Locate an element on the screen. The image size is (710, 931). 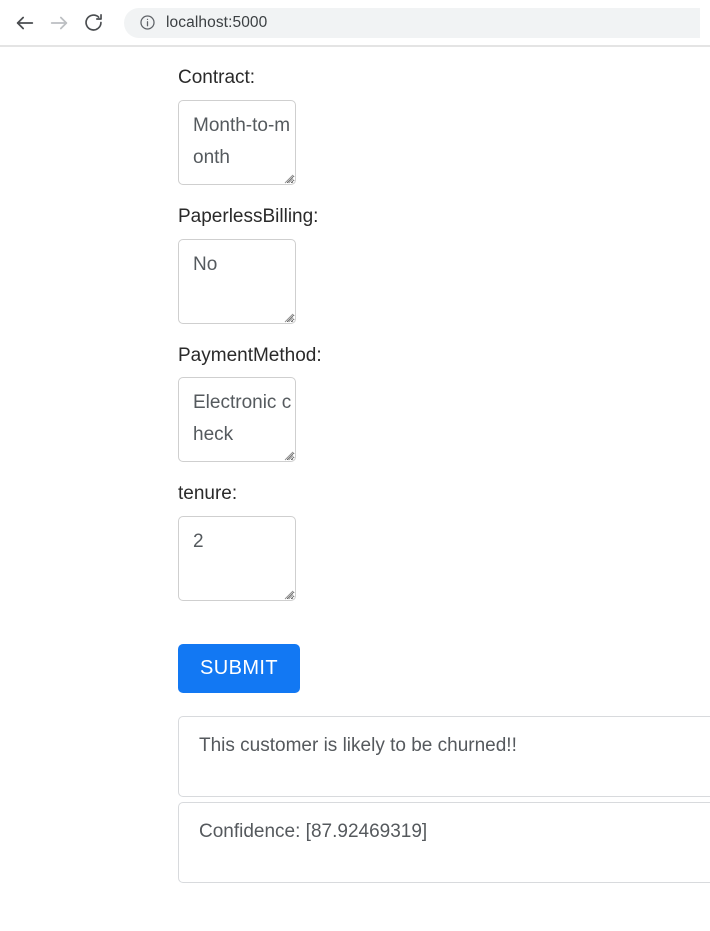
address-bar: localhost:5000 is located at coordinates (412, 22).